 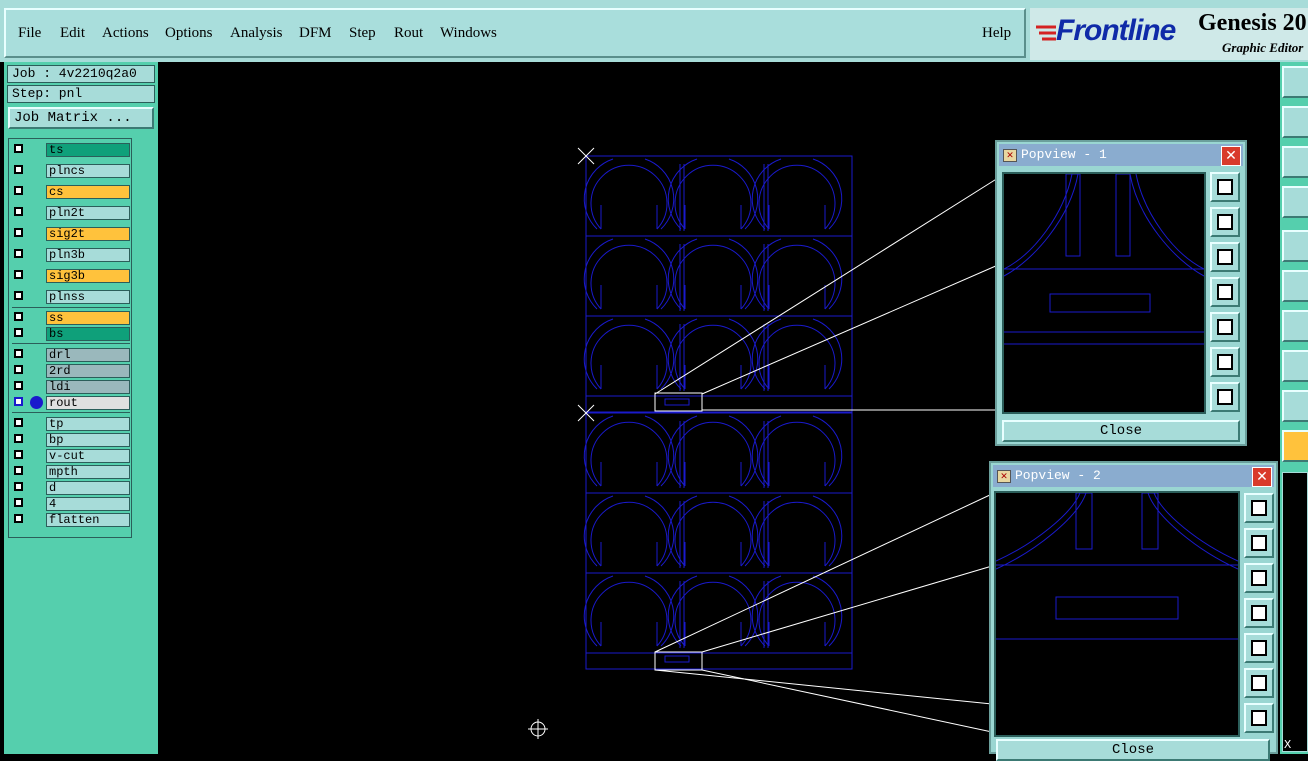 I want to click on layer-row-4: 4, so click(x=72, y=504).